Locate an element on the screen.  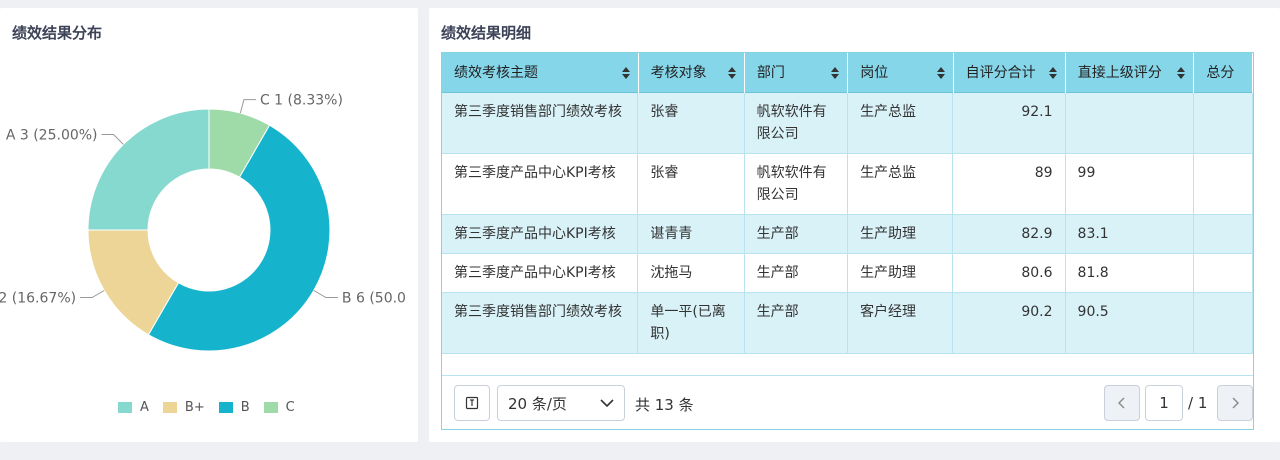
column-header-label: 绩效考核主题 is located at coordinates (496, 73).